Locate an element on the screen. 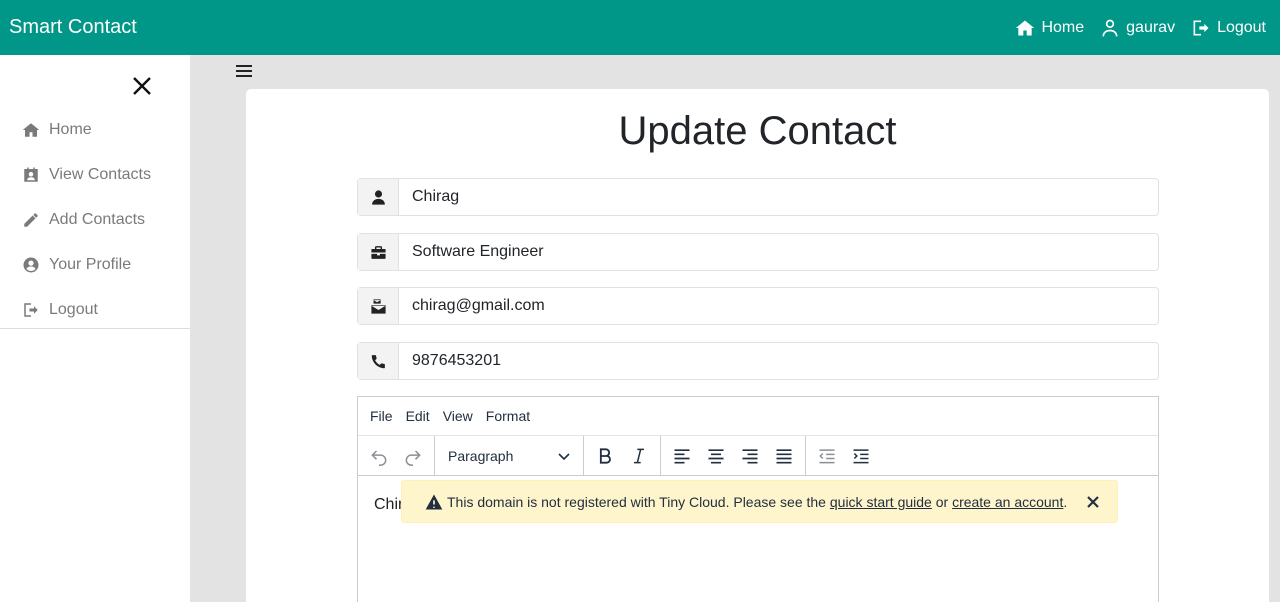 The width and height of the screenshot is (1280, 602). brand-title: Smart Contact is located at coordinates (73, 27).